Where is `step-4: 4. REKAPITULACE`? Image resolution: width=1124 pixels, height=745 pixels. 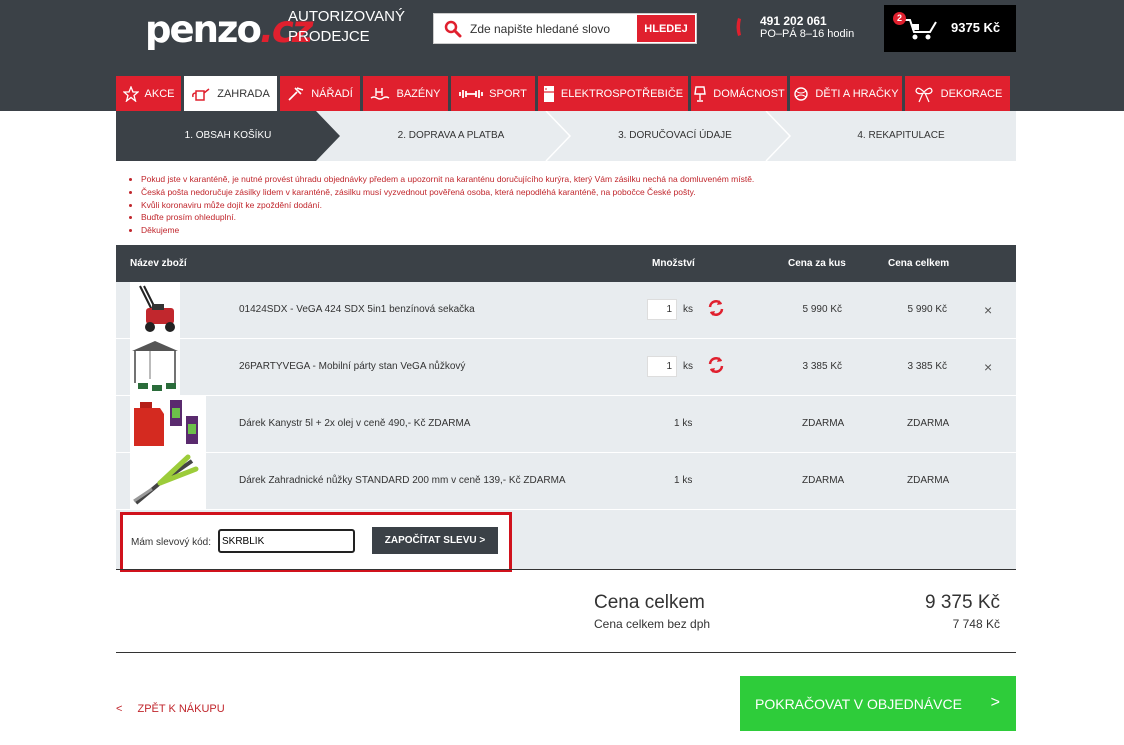
step-4: 4. REKAPITULACE is located at coordinates (901, 136).